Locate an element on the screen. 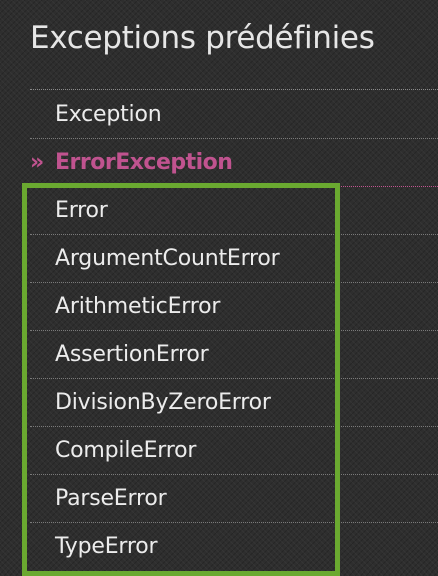 The height and width of the screenshot is (576, 438). sub-item-argumentcounterror: ArgumentCountError is located at coordinates (234, 259).